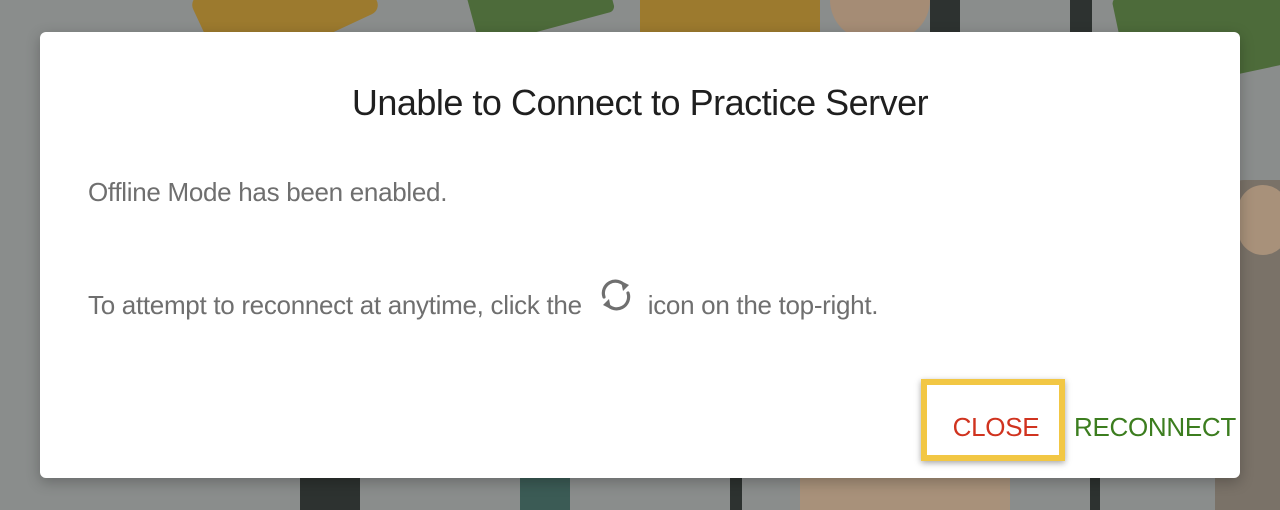 This screenshot has height=510, width=1280. I want to click on refresh-icon, so click(616, 295).